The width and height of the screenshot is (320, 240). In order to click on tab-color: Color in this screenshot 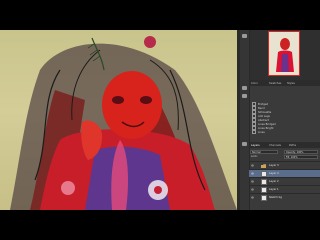, I will do `click(254, 83)`.